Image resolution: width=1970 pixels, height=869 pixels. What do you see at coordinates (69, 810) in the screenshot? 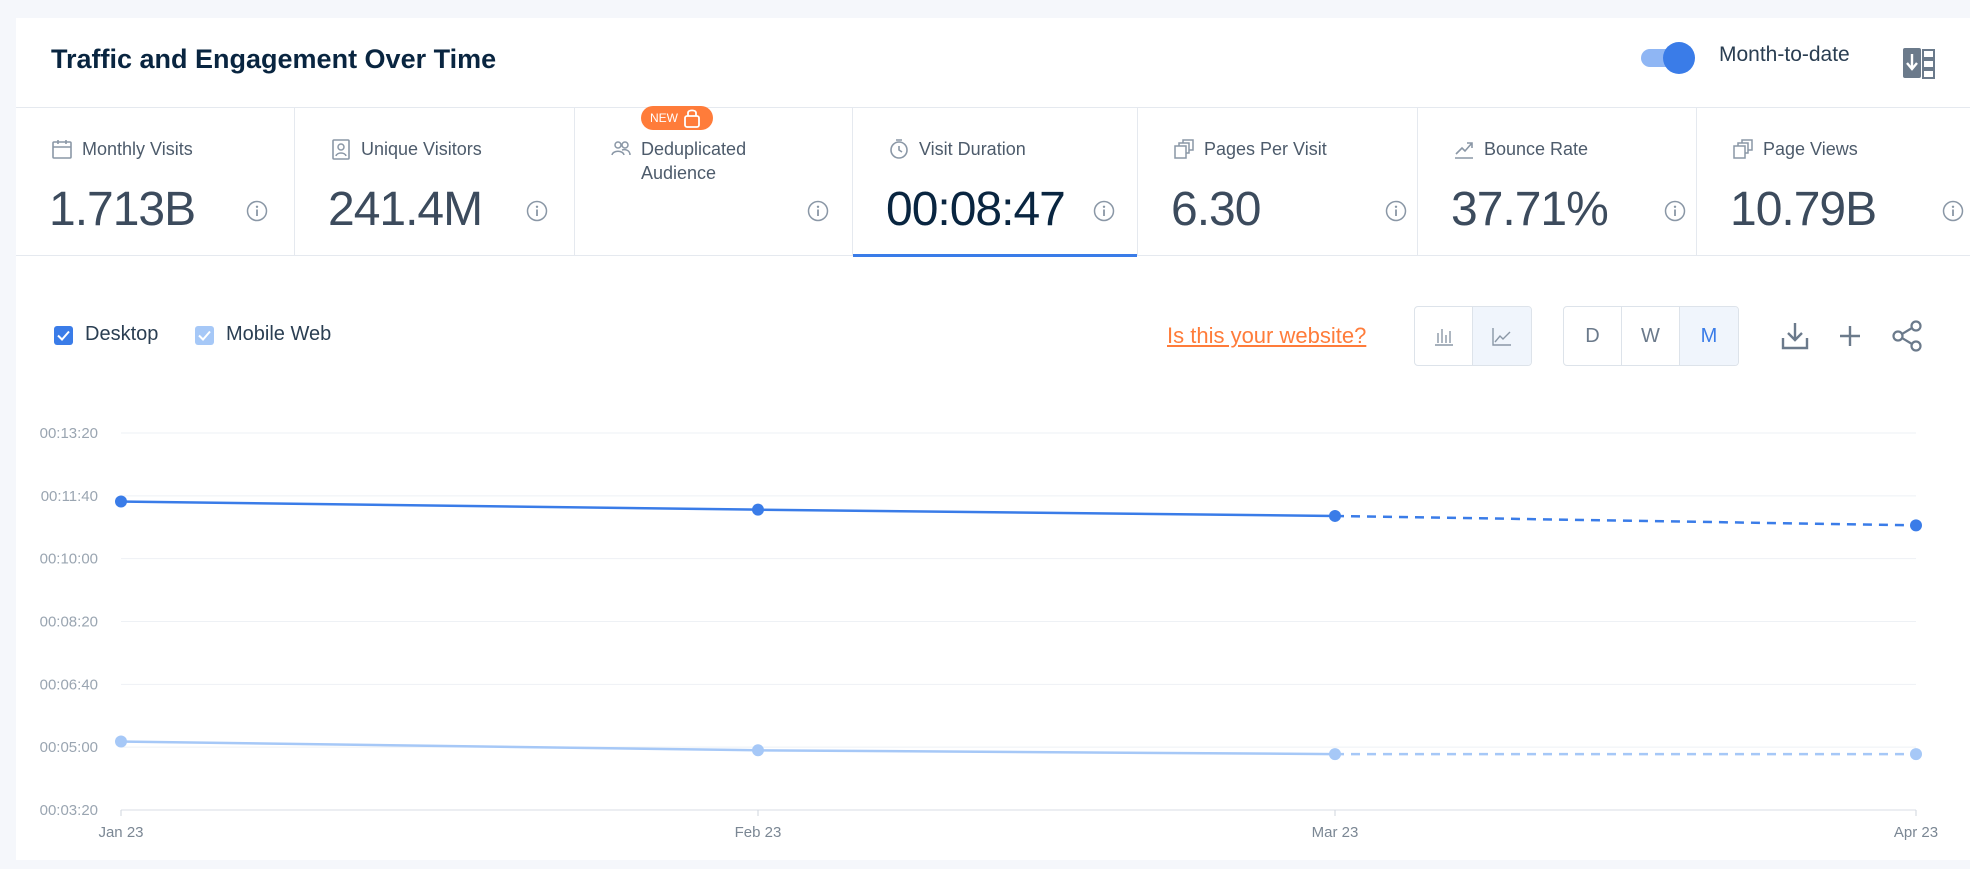
I see `y-tick-label: 00:03:20` at bounding box center [69, 810].